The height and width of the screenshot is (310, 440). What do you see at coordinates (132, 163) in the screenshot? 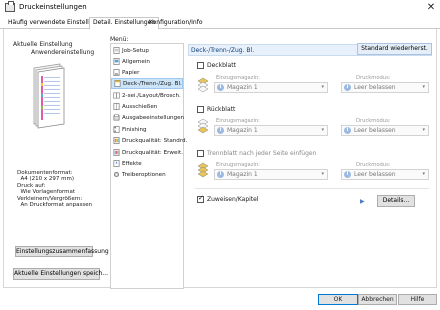
I see `menu-item-label: Effekte` at bounding box center [132, 163].